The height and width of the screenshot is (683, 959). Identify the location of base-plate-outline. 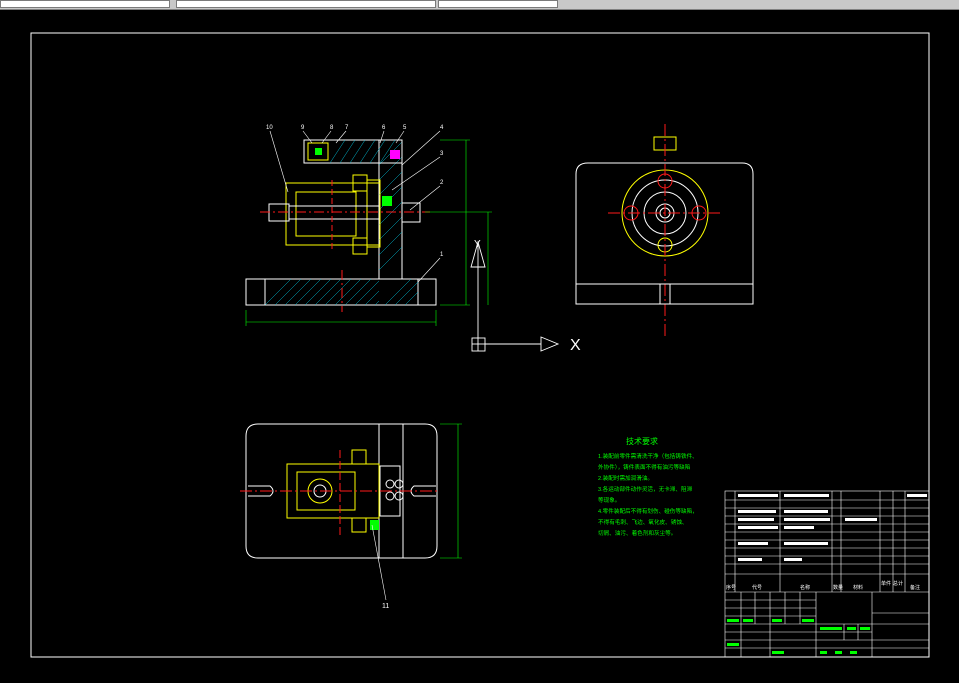
(341, 292).